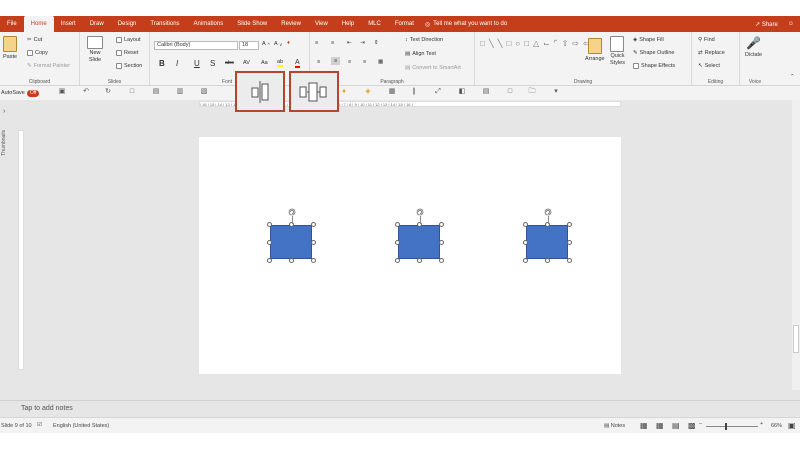 Image resolution: width=800 pixels, height=450 pixels. What do you see at coordinates (38, 24) in the screenshot?
I see `tab-home: Home` at bounding box center [38, 24].